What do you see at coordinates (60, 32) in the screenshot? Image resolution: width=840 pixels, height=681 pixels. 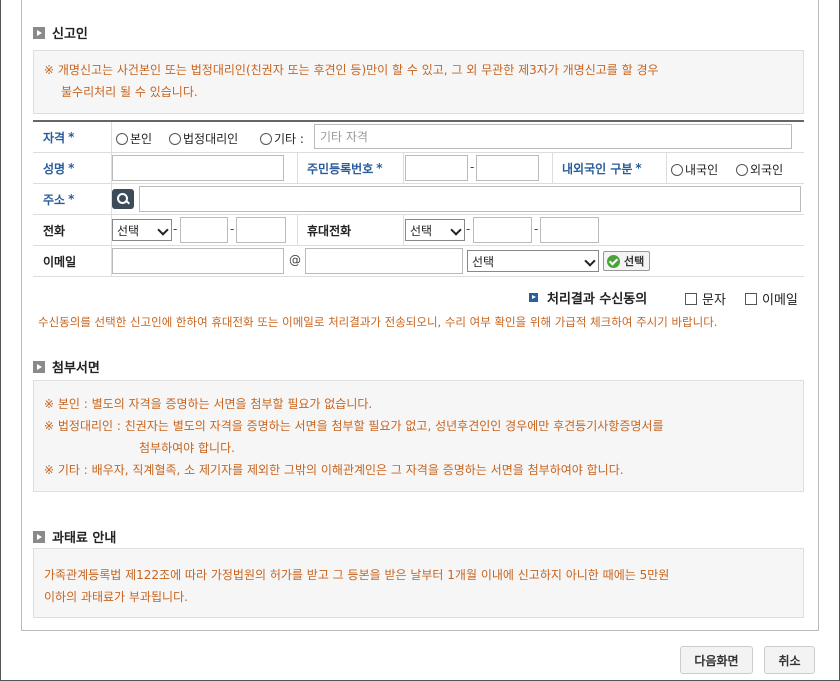 I see `reporter-section-title: 신고인` at bounding box center [60, 32].